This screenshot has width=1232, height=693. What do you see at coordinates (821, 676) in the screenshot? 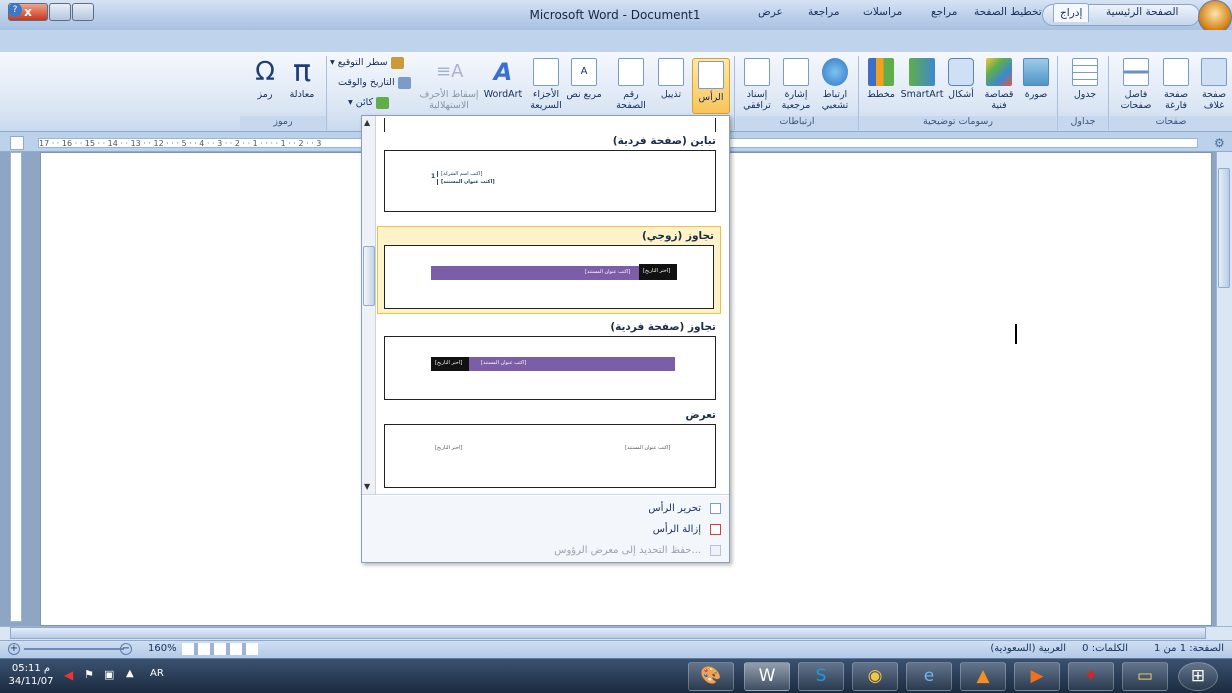
I see `skype-icon: S` at bounding box center [821, 676].